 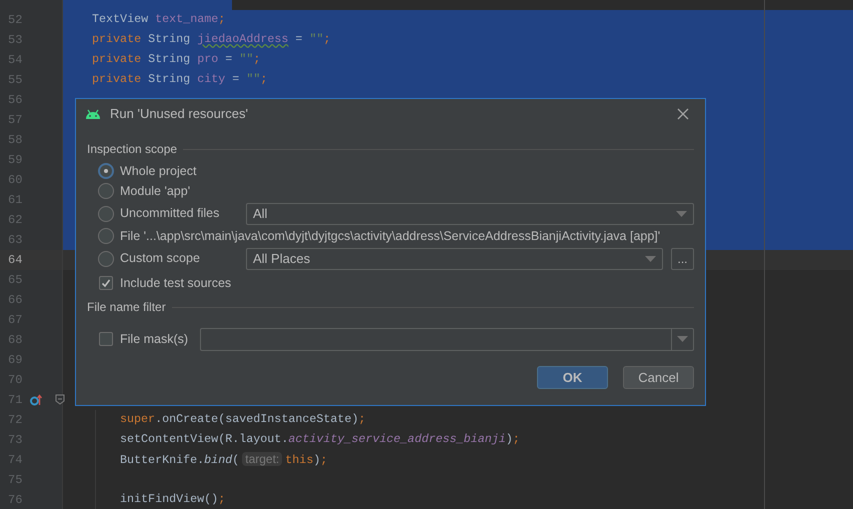 I want to click on code-line: initFindView();, so click(x=173, y=499).